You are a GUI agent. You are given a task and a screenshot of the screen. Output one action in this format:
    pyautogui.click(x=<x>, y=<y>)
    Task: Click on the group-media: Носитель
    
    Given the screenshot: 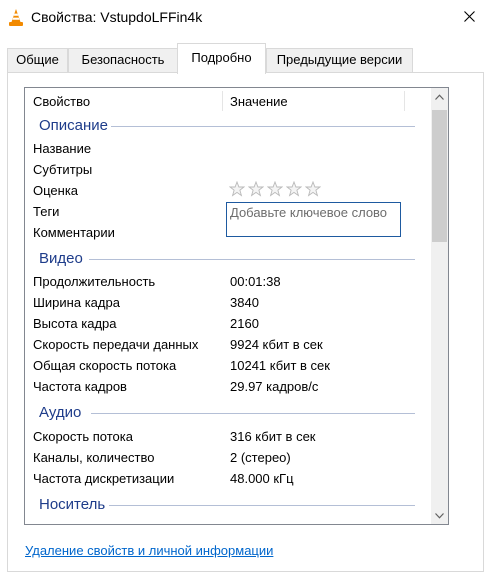 What is the action you would take?
    pyautogui.click(x=225, y=505)
    